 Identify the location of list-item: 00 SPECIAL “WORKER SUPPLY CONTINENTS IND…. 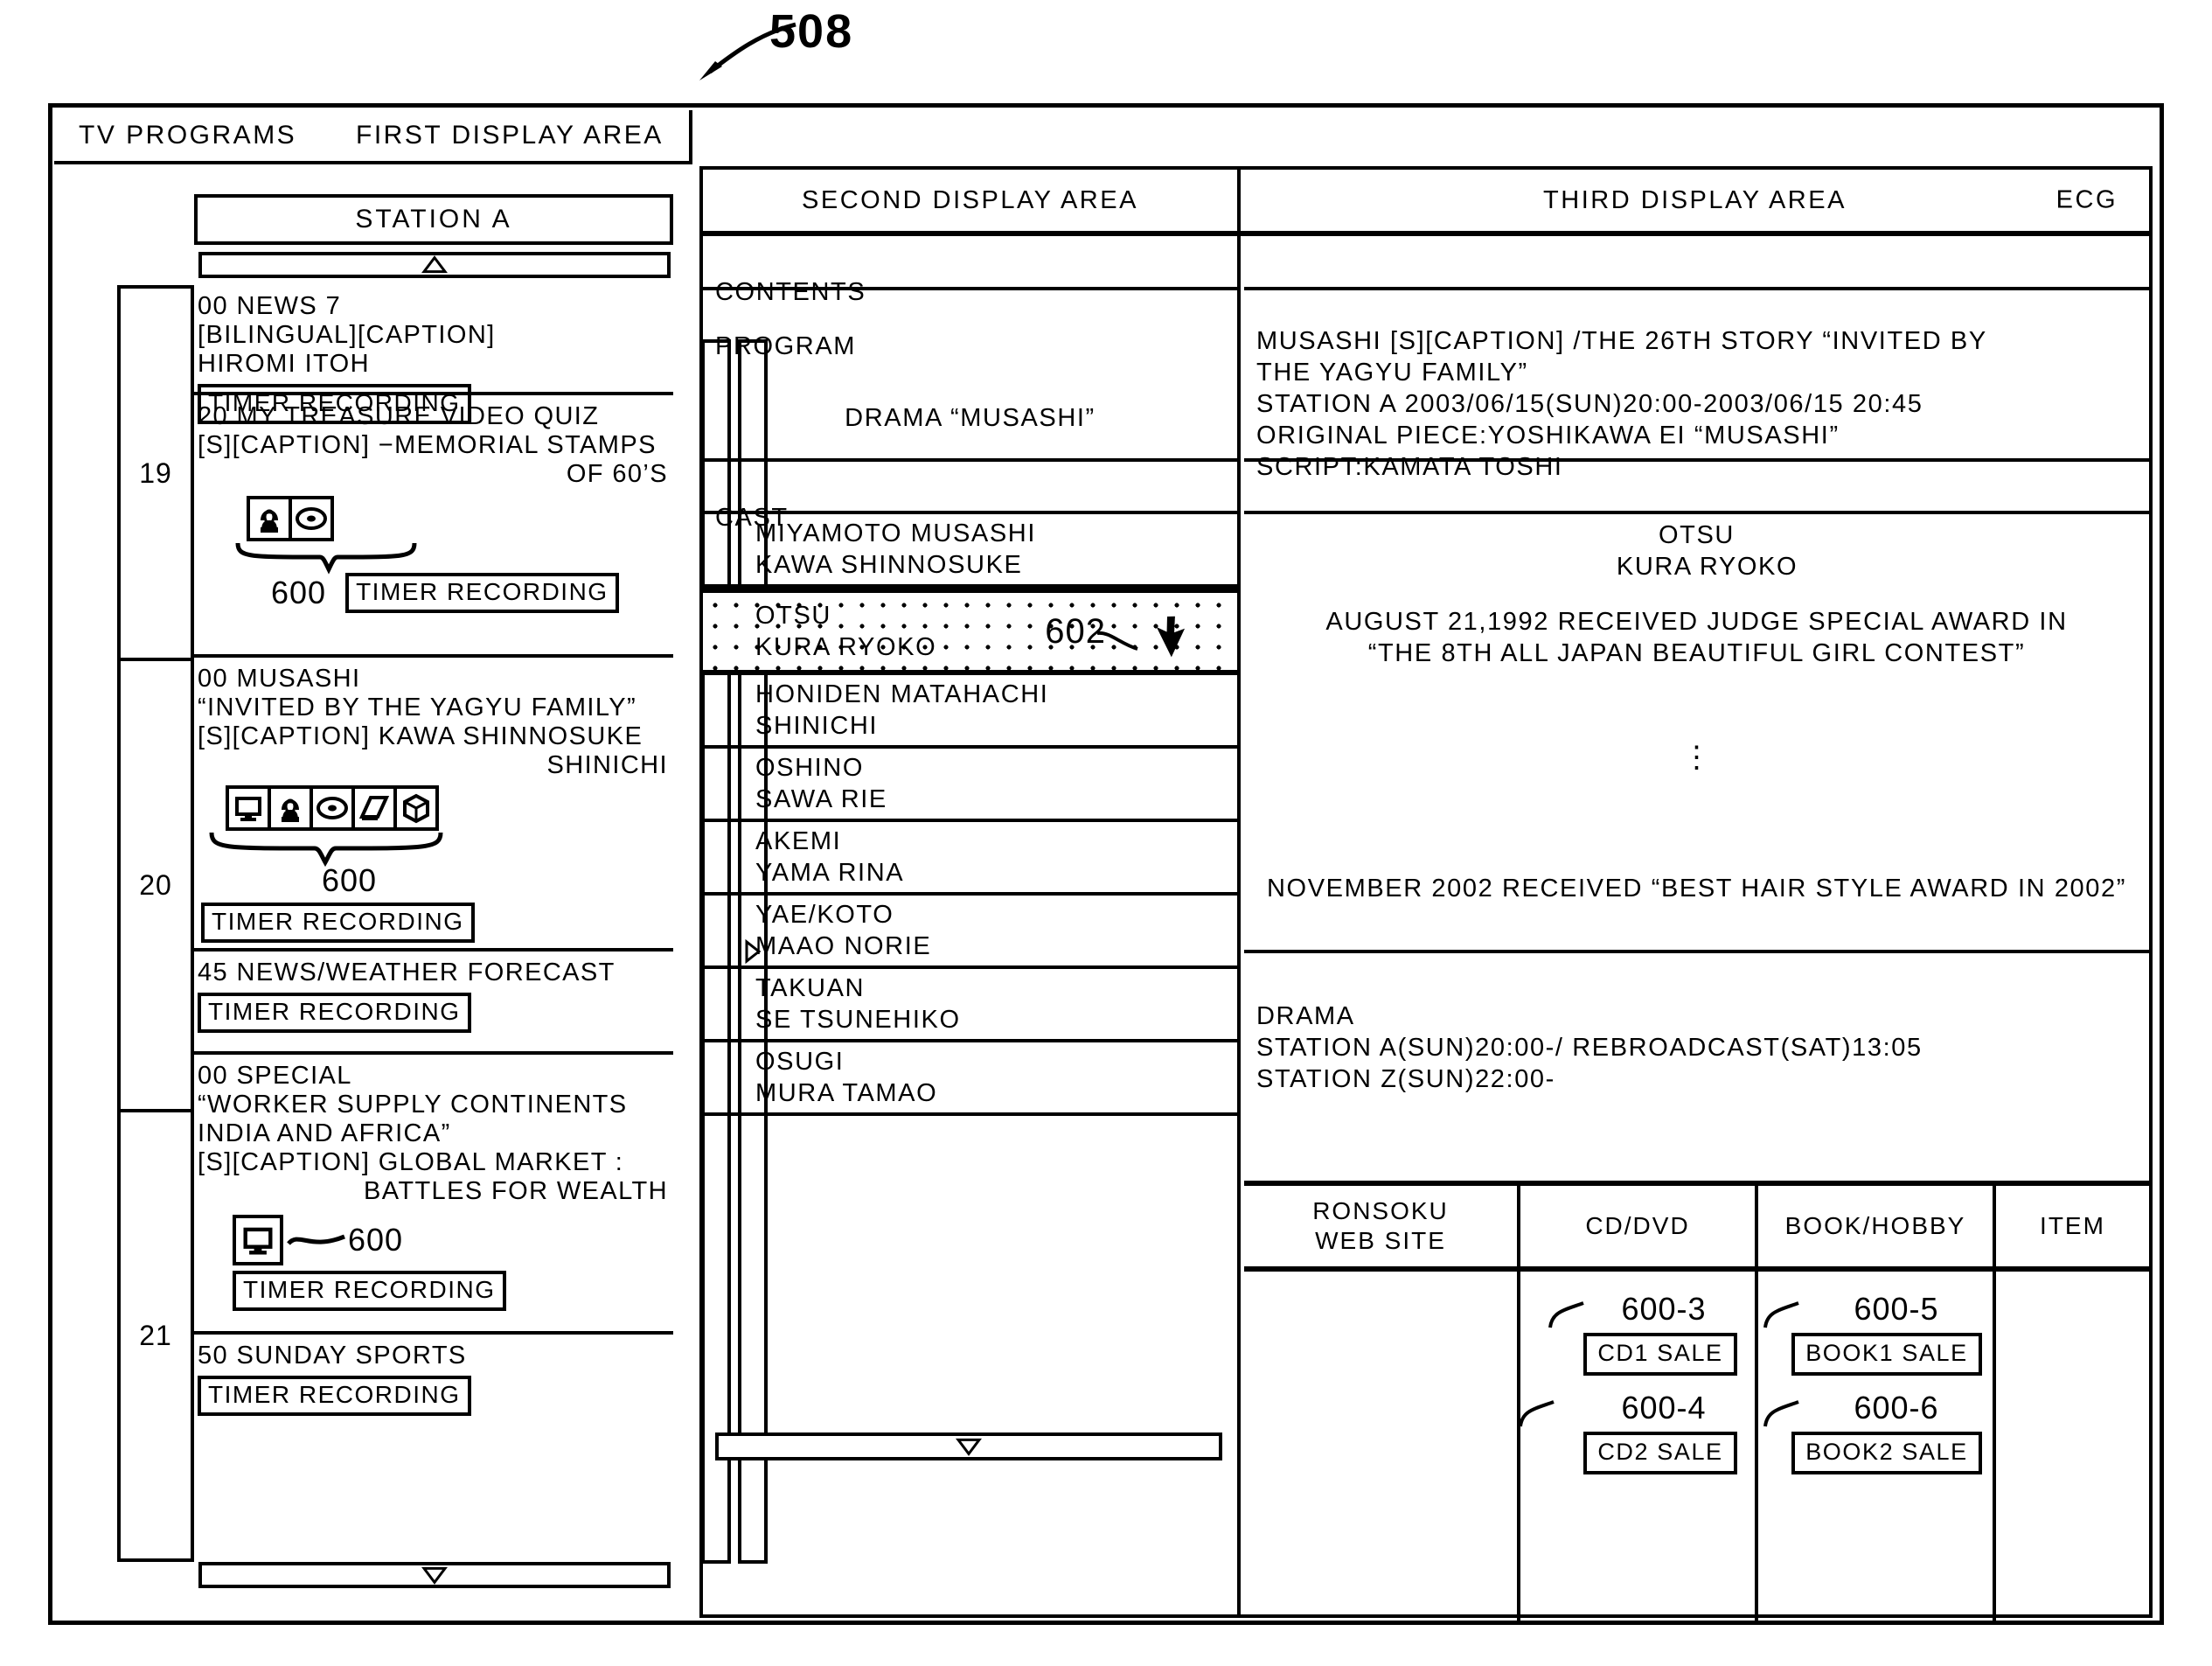
(433, 1195).